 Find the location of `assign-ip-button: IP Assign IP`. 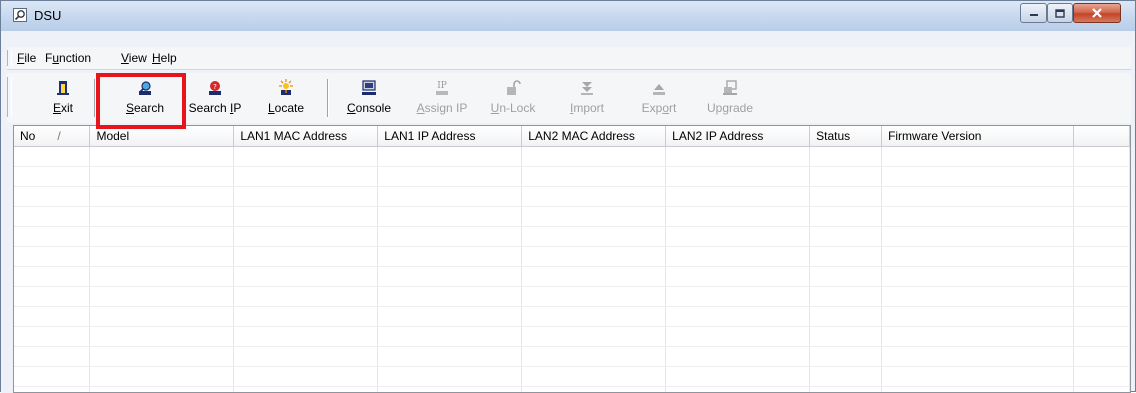

assign-ip-button: IP Assign IP is located at coordinates (442, 99).